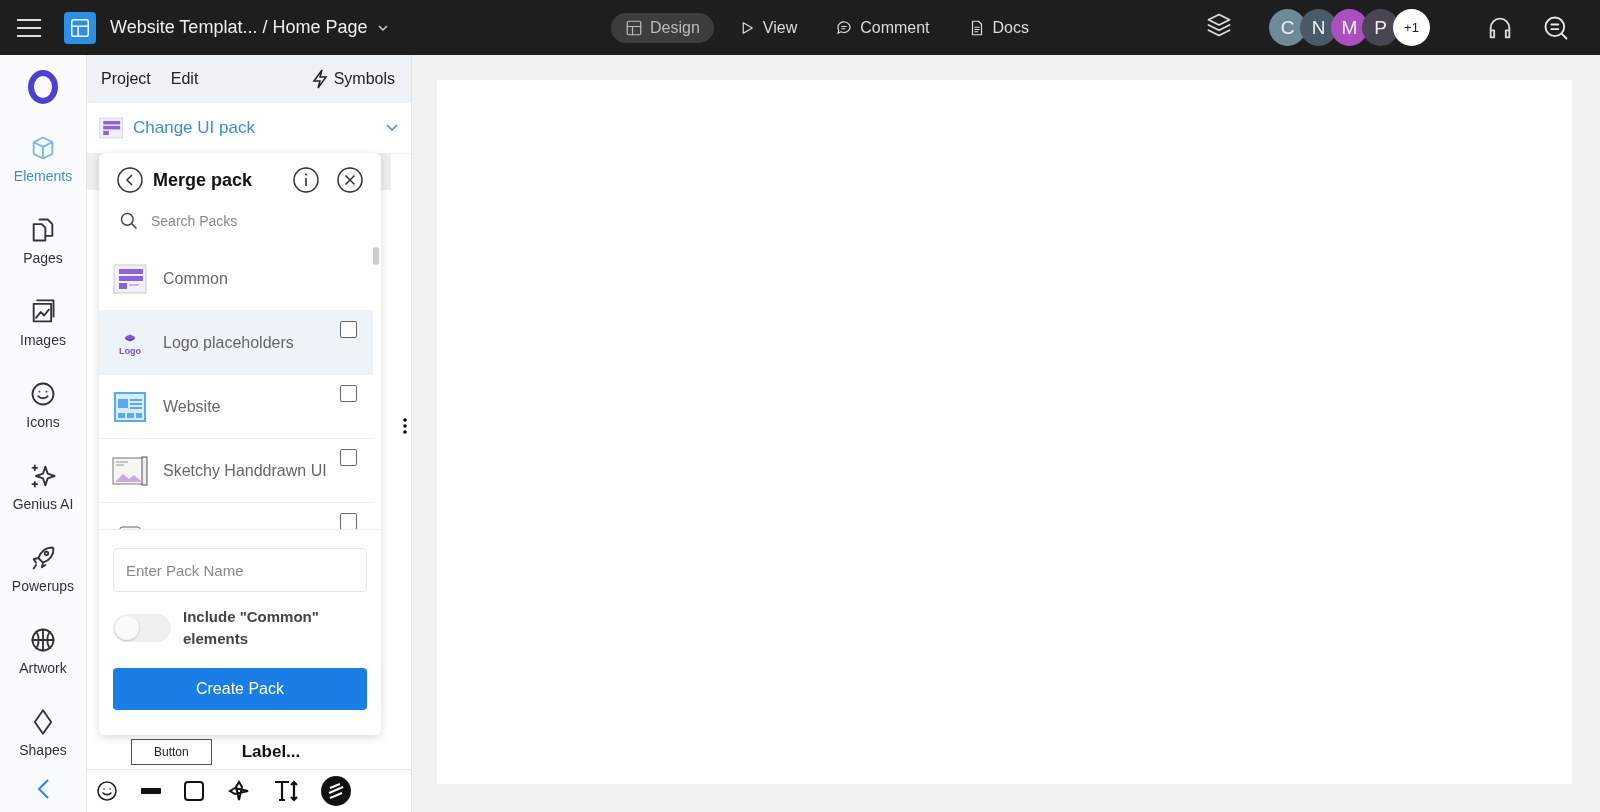 The width and height of the screenshot is (1600, 812). I want to click on rail-tab: Genius AI, so click(43, 487).